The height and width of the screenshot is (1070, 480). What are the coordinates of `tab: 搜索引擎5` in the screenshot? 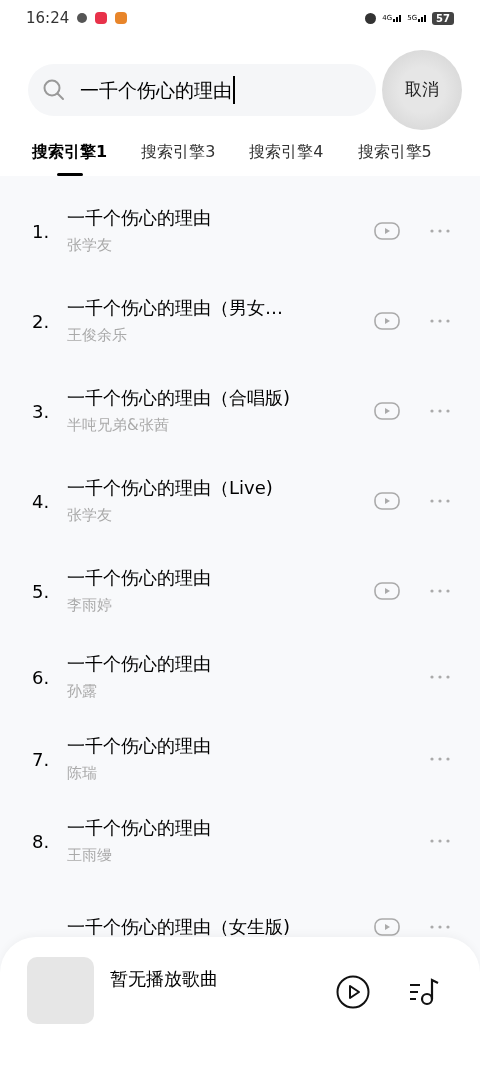 It's located at (394, 158).